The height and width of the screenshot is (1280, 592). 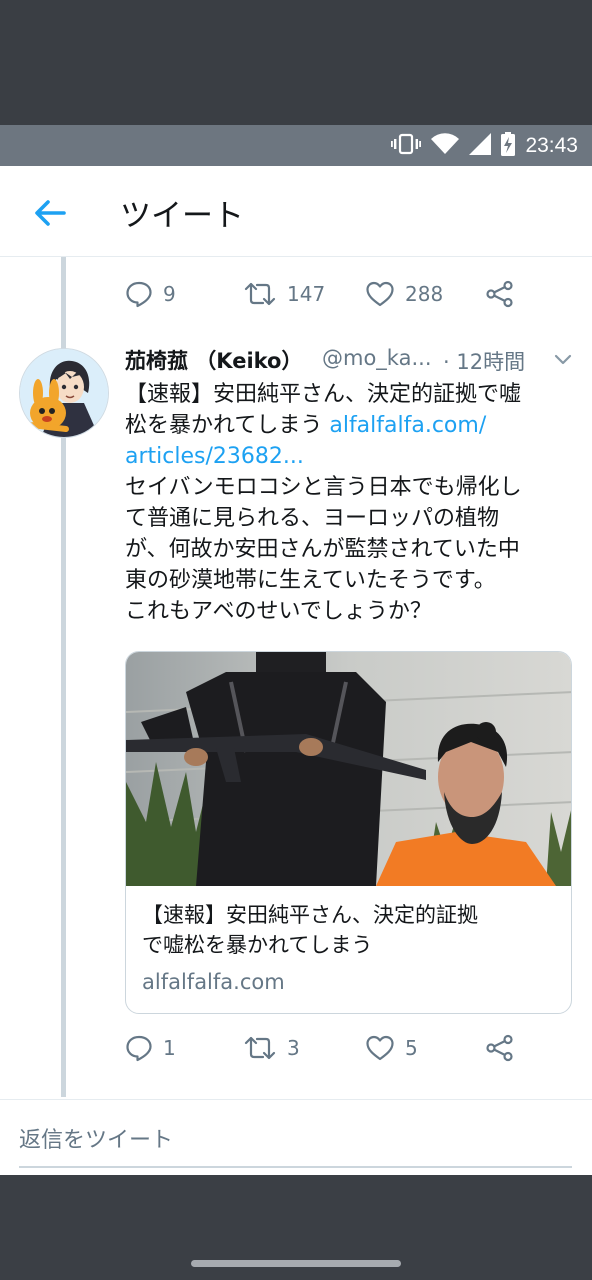 I want to click on tweet-timestamp: · 12時間, so click(x=484, y=362).